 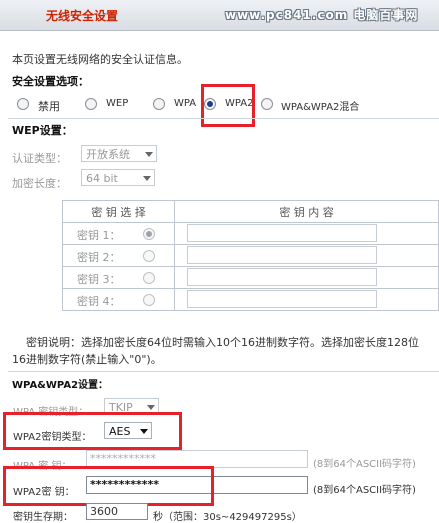 I want to click on key-note-line2: 16进制数字符(禁止输入"0")。, so click(x=87, y=359).